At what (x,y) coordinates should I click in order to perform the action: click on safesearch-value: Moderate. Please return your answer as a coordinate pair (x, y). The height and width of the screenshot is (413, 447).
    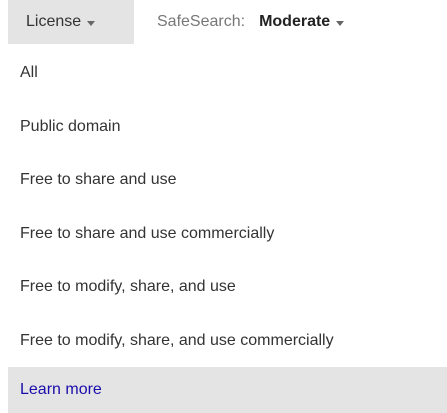
    Looking at the image, I should click on (295, 21).